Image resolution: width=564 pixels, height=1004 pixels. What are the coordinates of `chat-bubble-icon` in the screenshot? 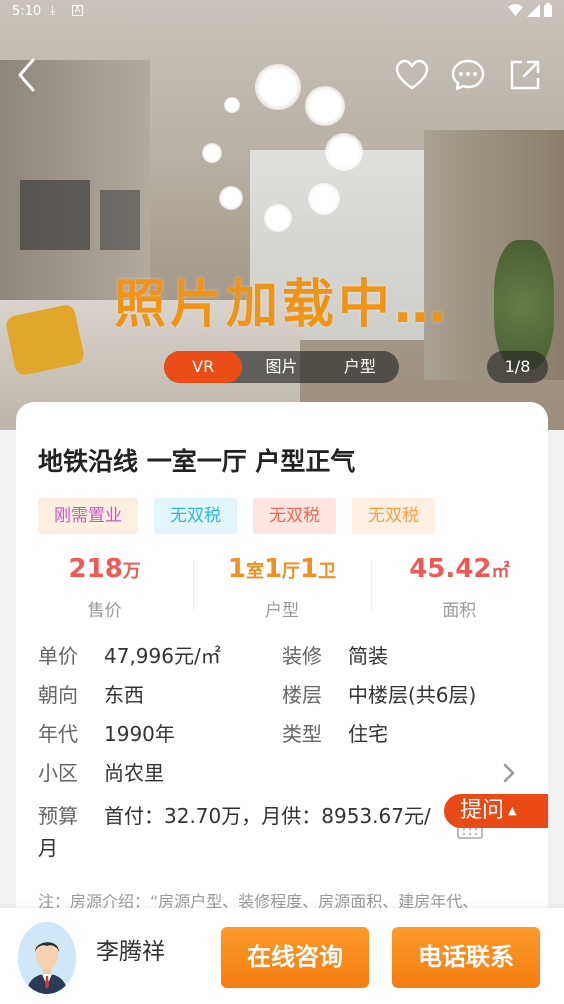 It's located at (468, 75).